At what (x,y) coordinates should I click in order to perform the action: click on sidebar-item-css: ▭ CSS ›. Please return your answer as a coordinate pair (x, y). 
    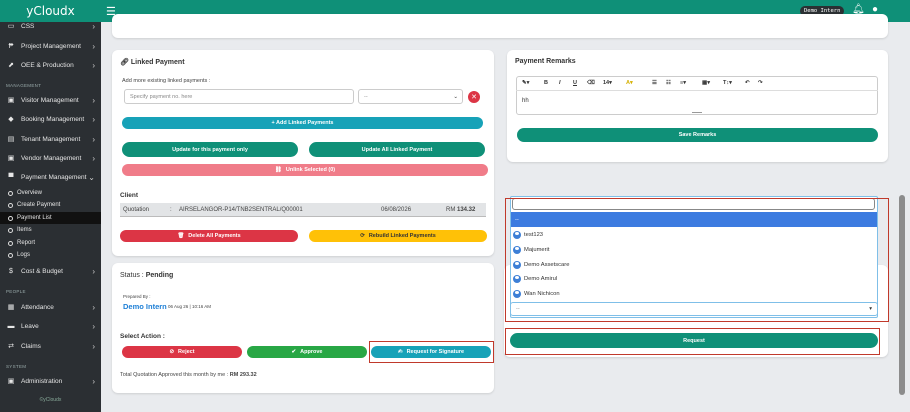
    Looking at the image, I should click on (50, 26).